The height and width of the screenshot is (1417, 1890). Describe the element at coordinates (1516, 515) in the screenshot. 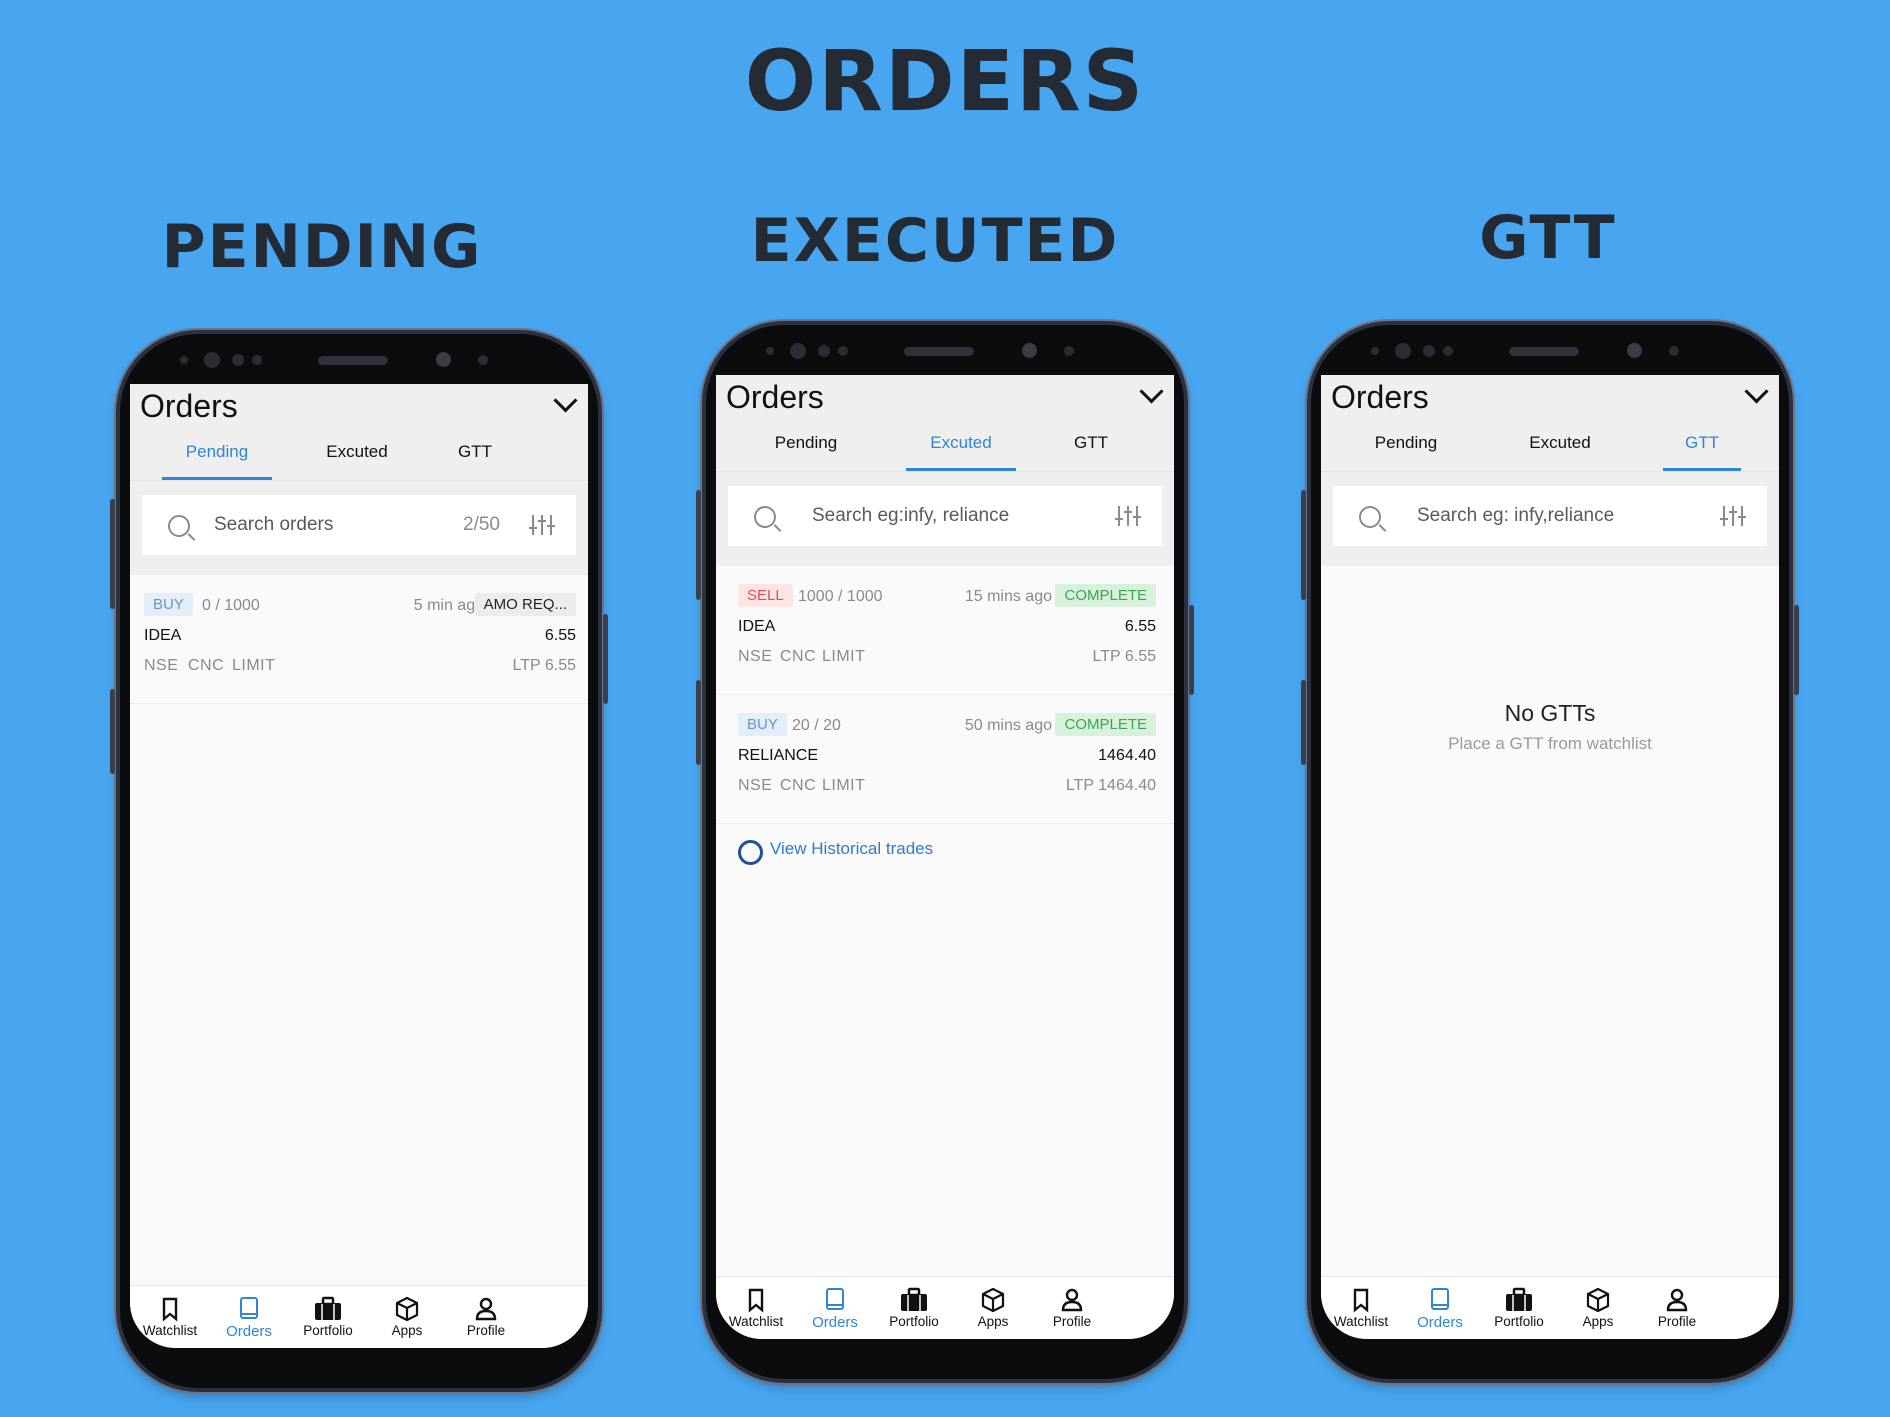

I see `search-placeholder: Search eg: infy,reliance` at that location.